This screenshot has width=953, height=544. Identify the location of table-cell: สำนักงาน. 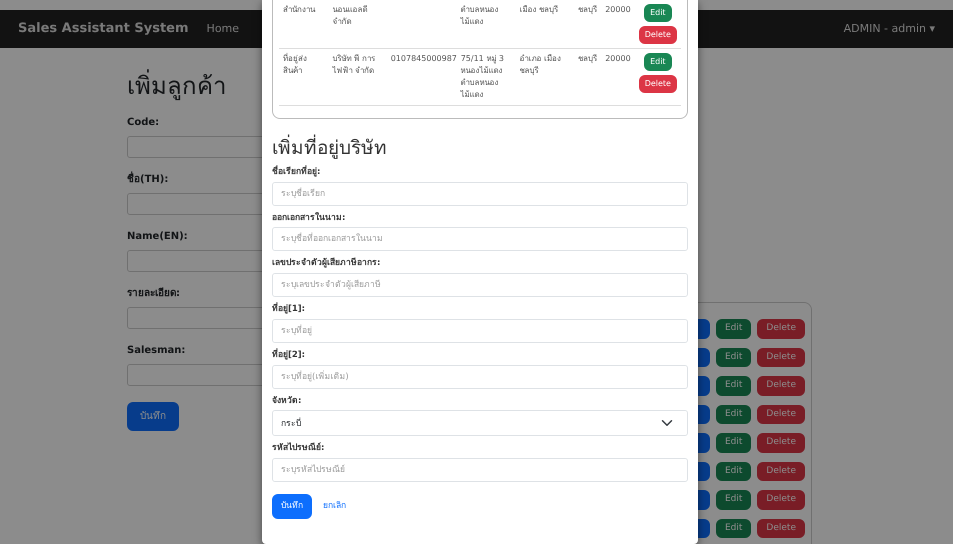
(299, 9).